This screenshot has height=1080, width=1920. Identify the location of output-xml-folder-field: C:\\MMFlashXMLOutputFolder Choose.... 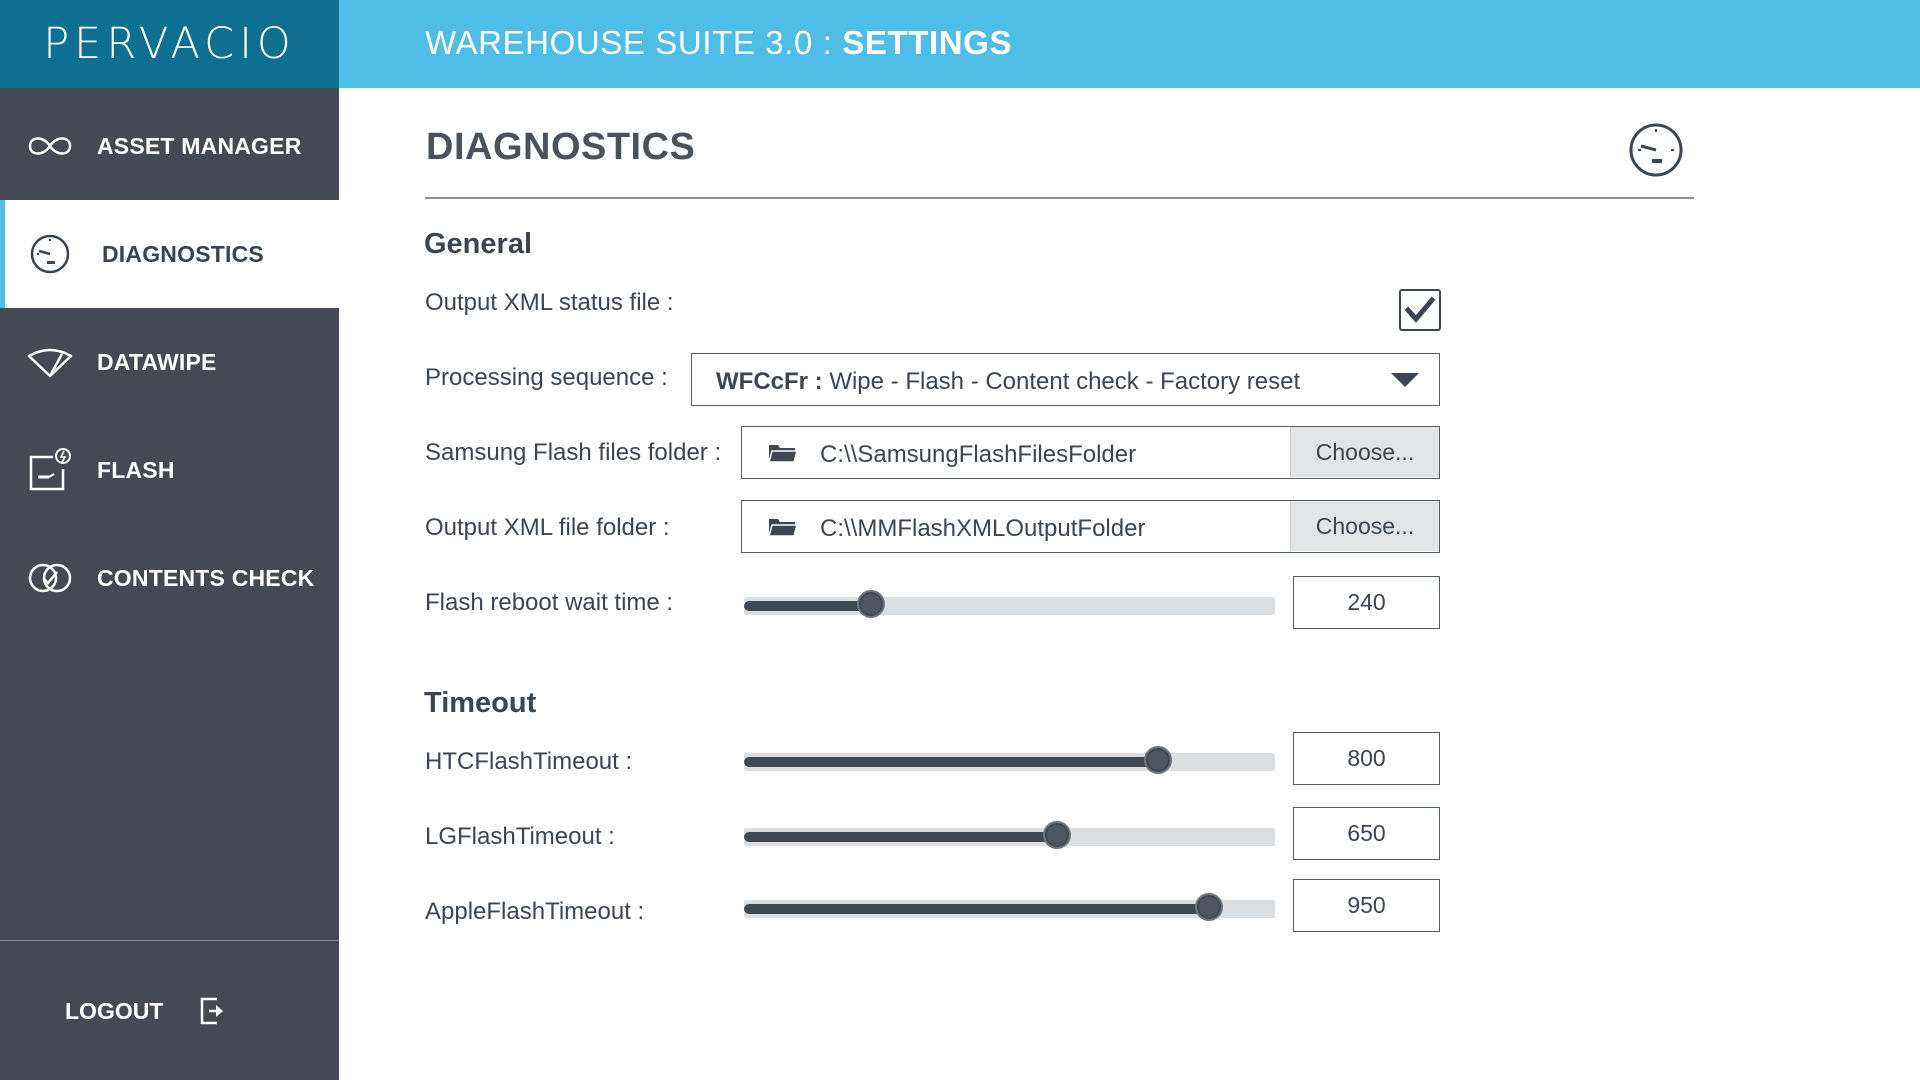
(1090, 526).